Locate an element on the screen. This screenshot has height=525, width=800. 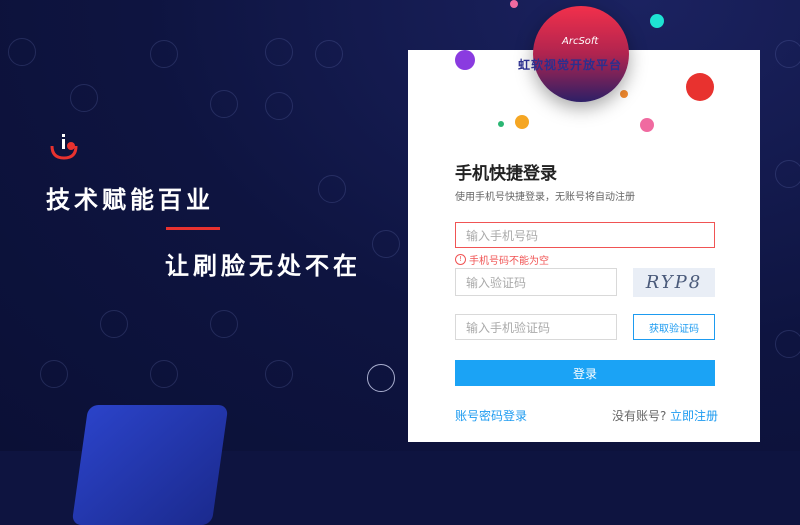
password-login-link: 账号密码登录 is located at coordinates (491, 415).